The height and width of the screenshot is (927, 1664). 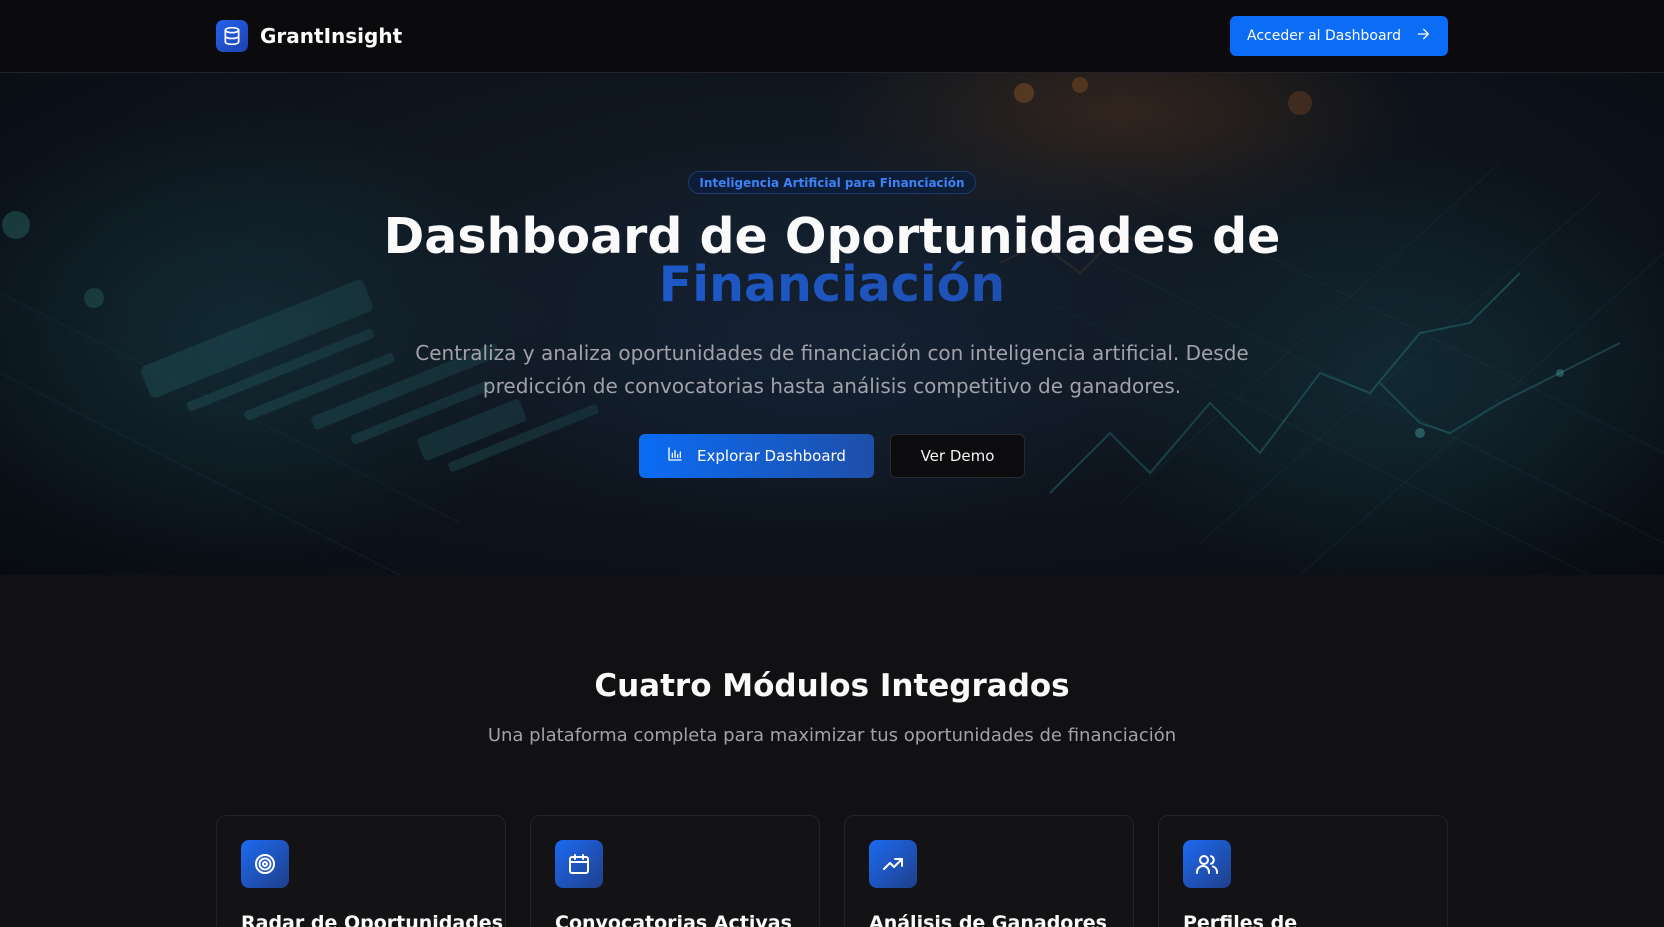 I want to click on module-card-title: Convocatorias Activas, so click(x=673, y=919).